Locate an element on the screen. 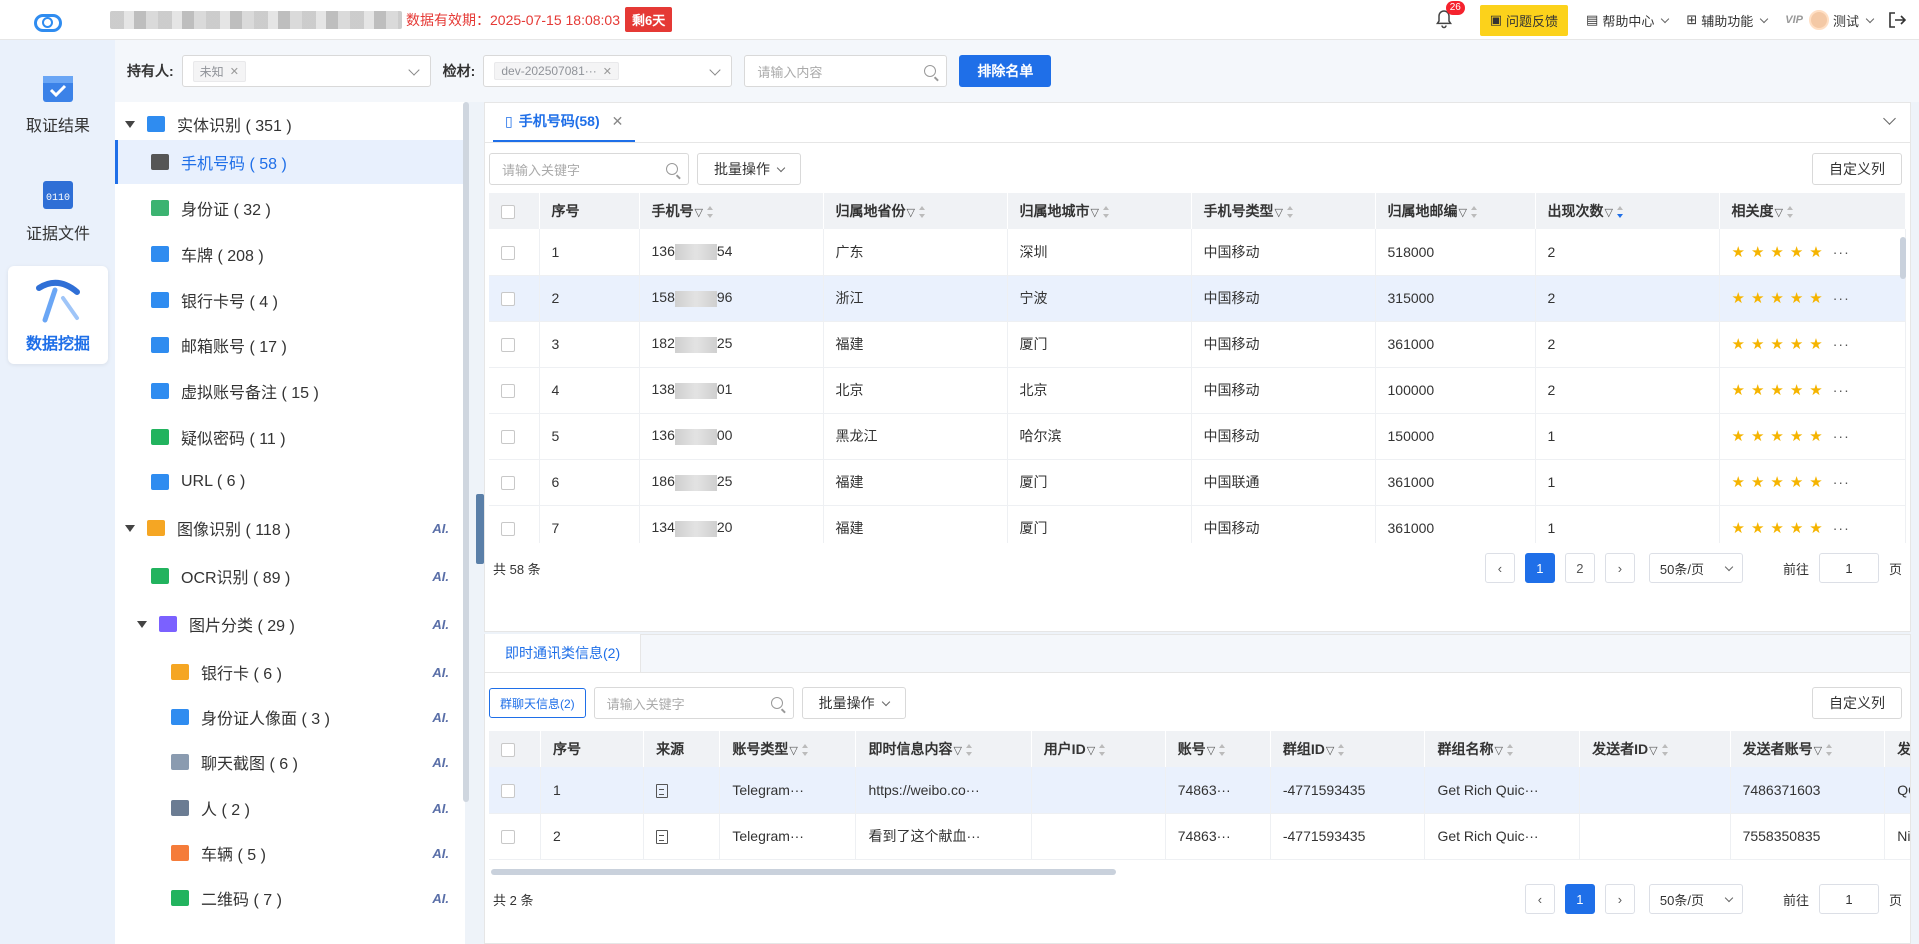 This screenshot has width=1919, height=944. content-search-input: 请输入内容 is located at coordinates (846, 71).